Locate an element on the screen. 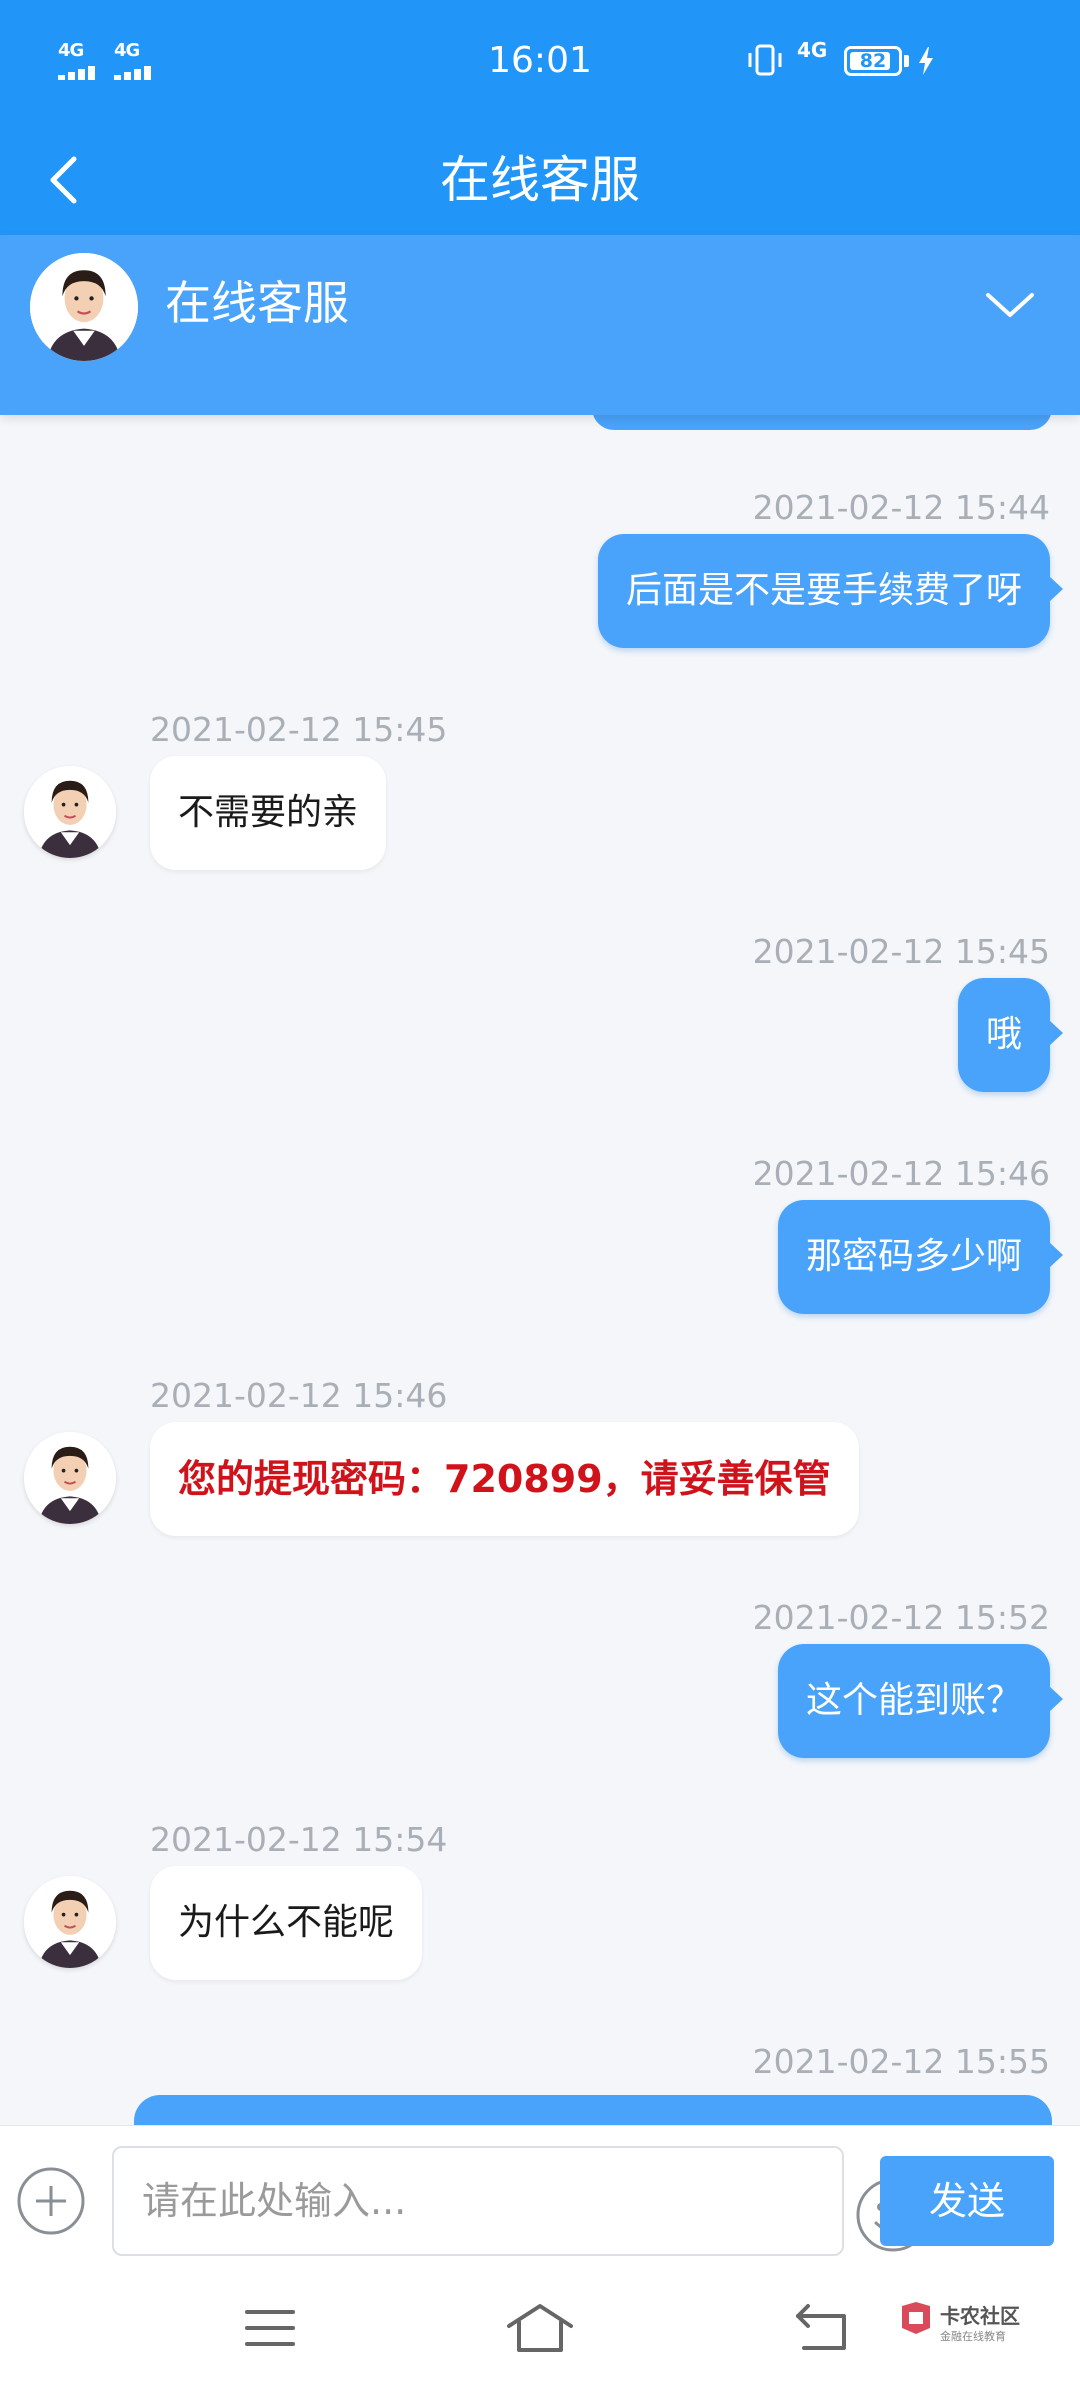 This screenshot has width=1080, height=2400. chevron-down-icon is located at coordinates (1010, 305).